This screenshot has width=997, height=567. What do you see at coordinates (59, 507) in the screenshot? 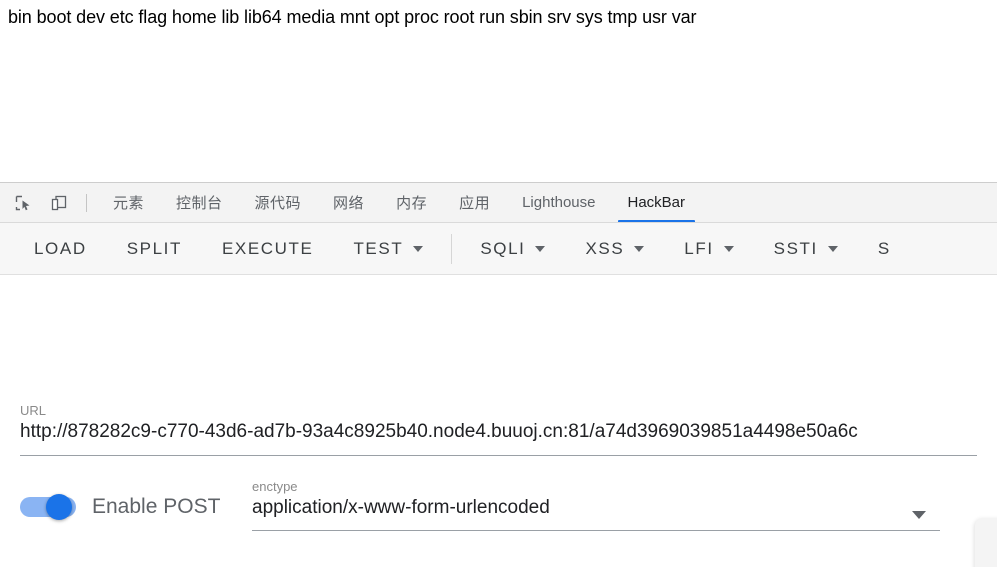
I see `toggle-thumb` at bounding box center [59, 507].